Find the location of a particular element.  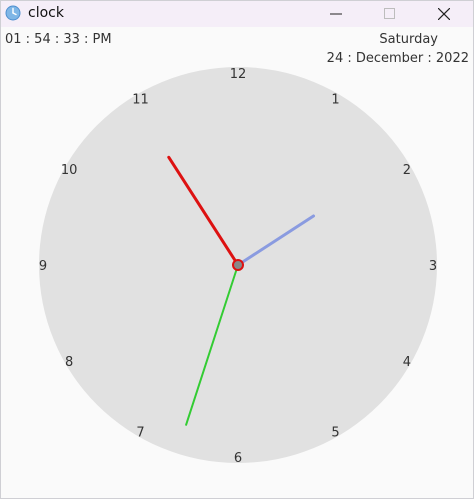

clock-numeral-8: 8 is located at coordinates (69, 362).